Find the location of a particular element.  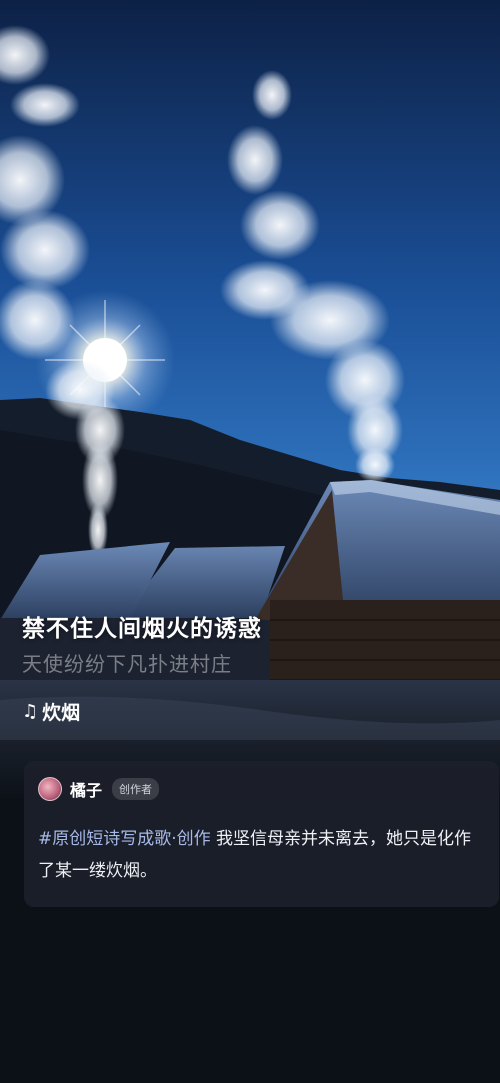

current-lyric-line: 禁不住人间烟火的诱惑 is located at coordinates (142, 629).